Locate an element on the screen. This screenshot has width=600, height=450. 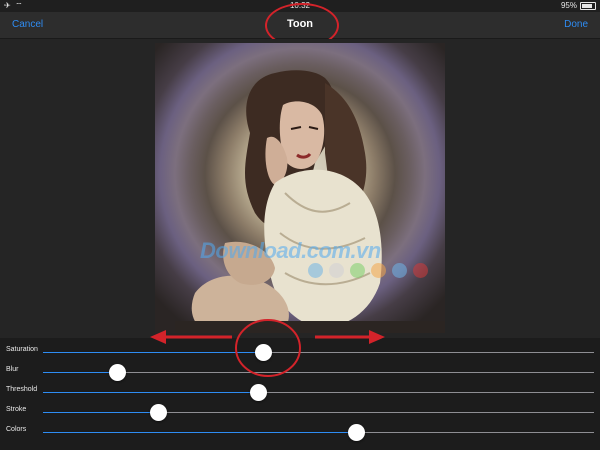
slider-row-blur: Blur is located at coordinates (300, 372).